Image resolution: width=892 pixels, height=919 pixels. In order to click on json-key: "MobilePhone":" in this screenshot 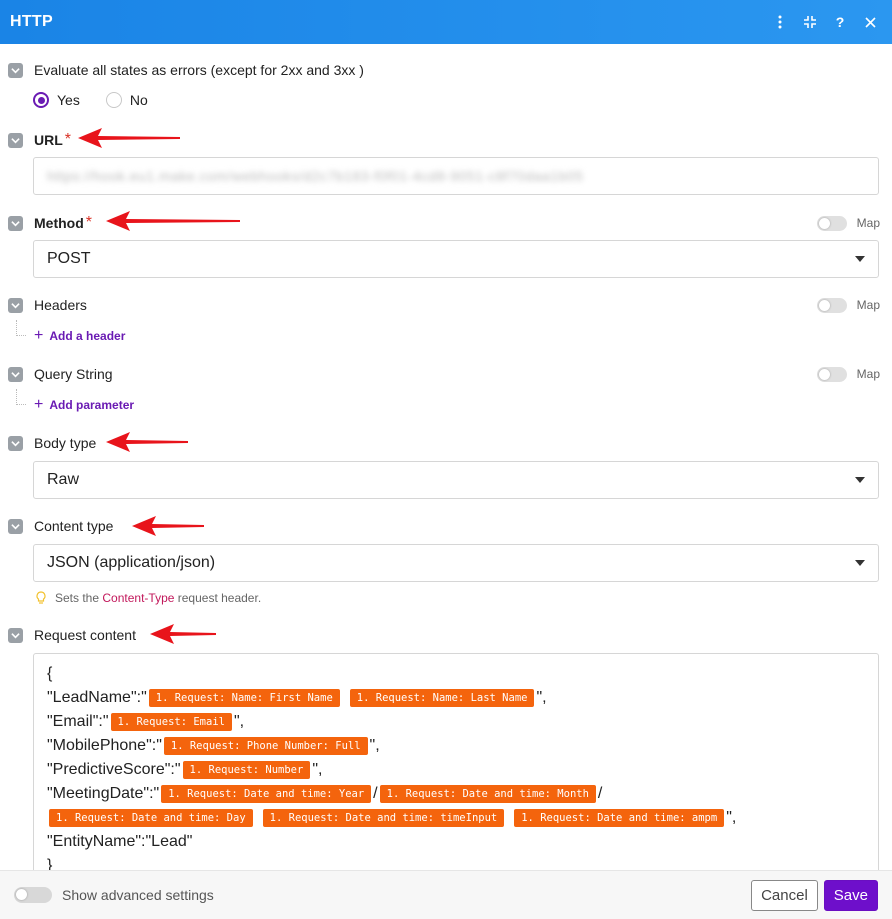, I will do `click(104, 745)`.